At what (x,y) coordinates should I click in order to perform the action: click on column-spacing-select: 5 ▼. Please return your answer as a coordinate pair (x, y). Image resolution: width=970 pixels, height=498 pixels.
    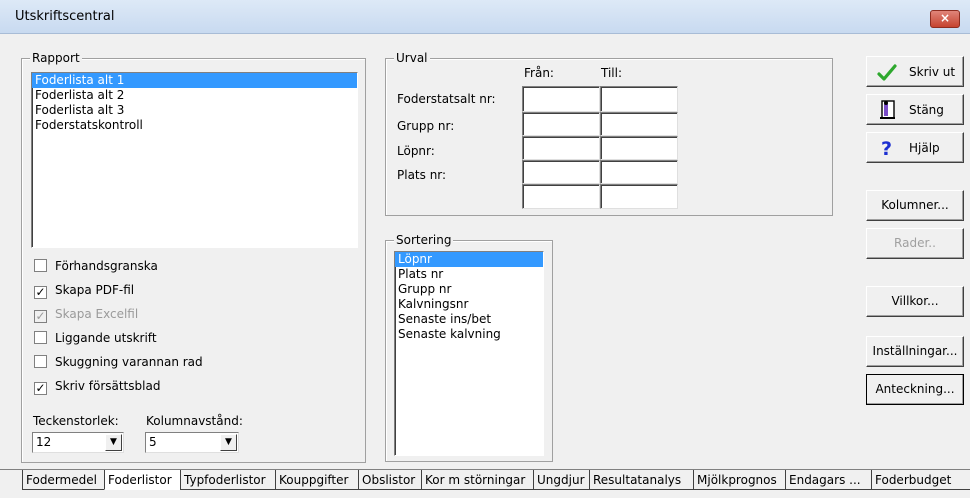
    Looking at the image, I should click on (192, 442).